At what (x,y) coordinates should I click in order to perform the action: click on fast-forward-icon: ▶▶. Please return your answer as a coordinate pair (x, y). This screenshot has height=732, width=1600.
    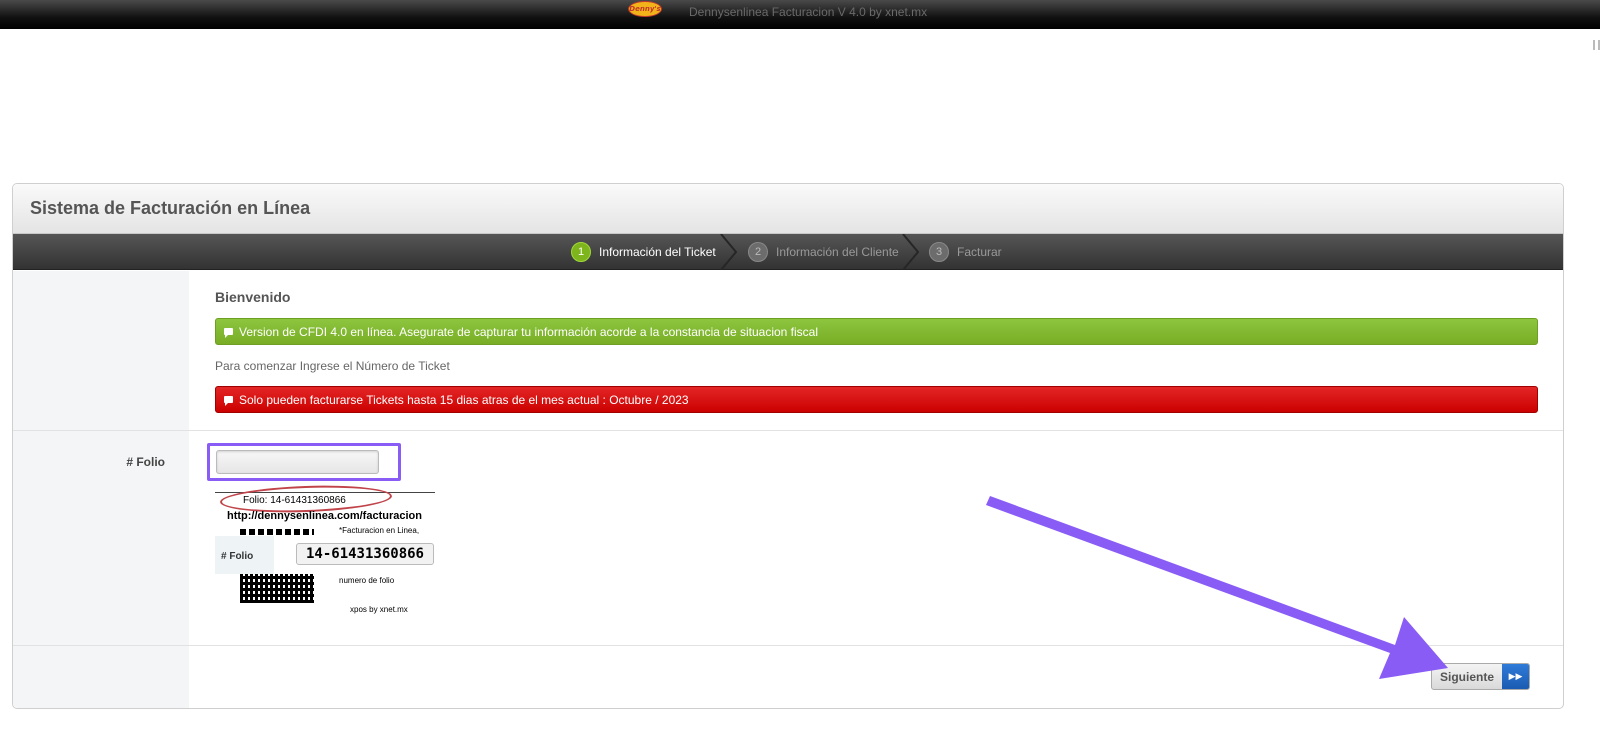
    Looking at the image, I should click on (1515, 676).